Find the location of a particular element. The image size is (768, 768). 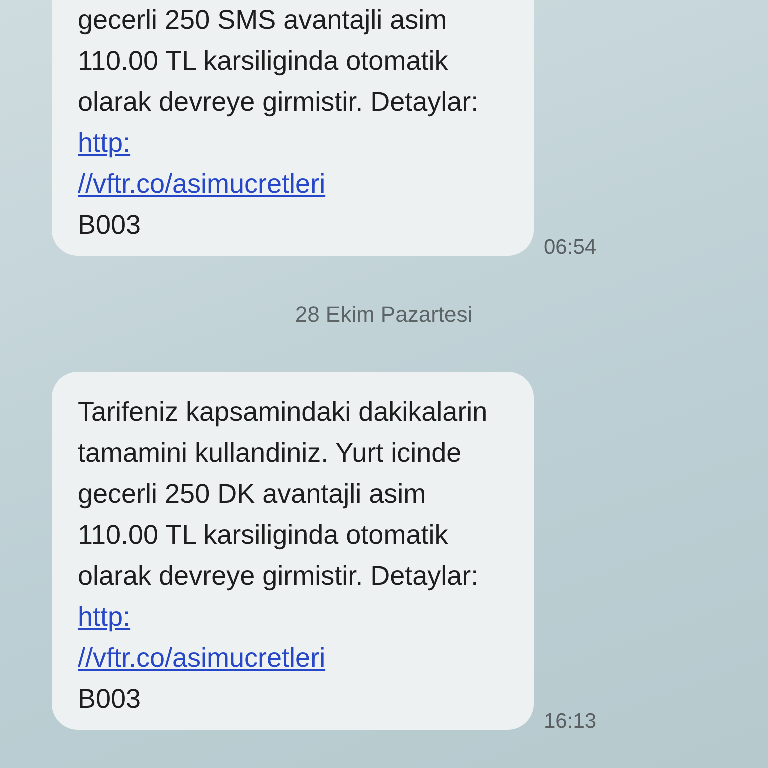

message-time: 06:54 is located at coordinates (570, 248).